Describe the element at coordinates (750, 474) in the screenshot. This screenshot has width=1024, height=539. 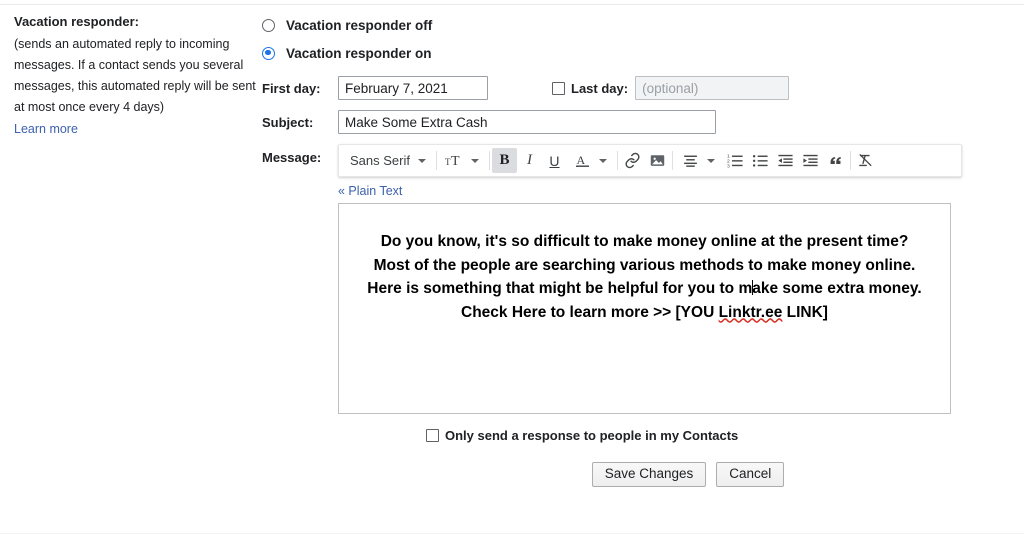
I see `cancel-button: Cancel` at that location.